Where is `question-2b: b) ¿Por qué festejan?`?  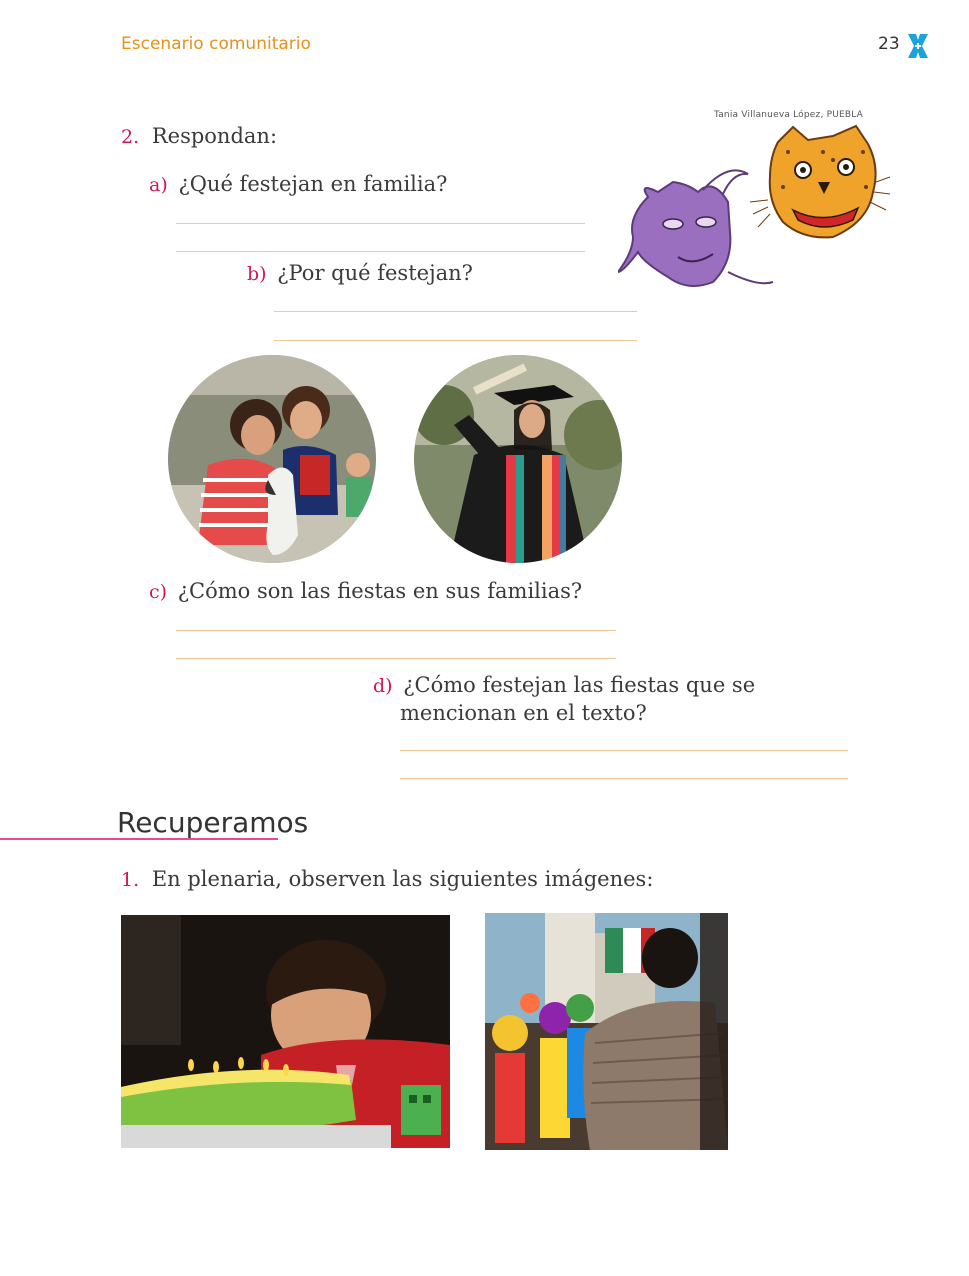 question-2b: b) ¿Por qué festejan? is located at coordinates (360, 273).